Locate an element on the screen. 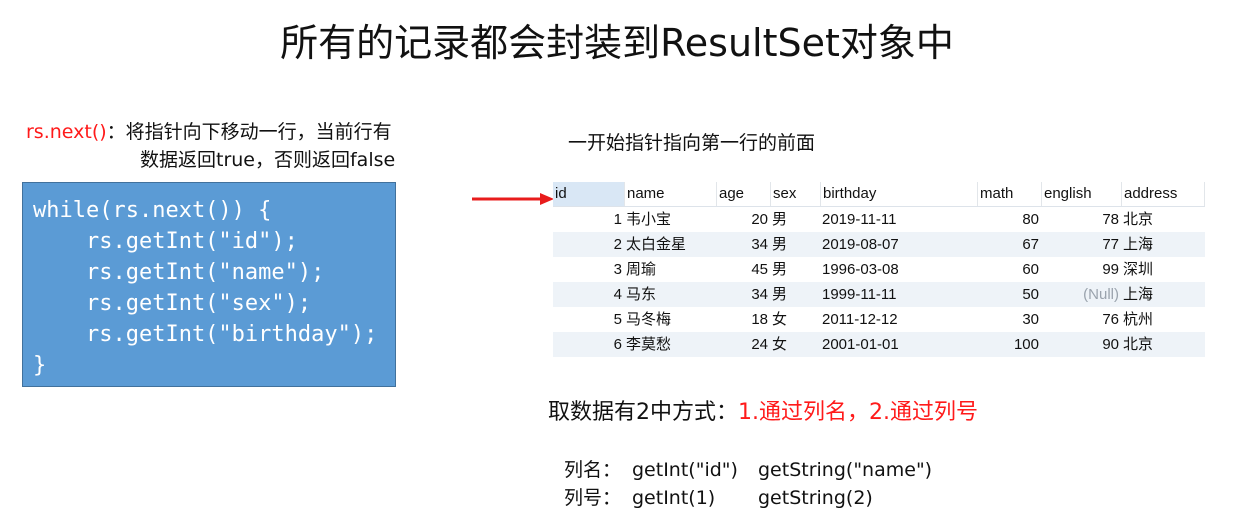  code-line: rs.getInt("sex"); is located at coordinates (172, 303).